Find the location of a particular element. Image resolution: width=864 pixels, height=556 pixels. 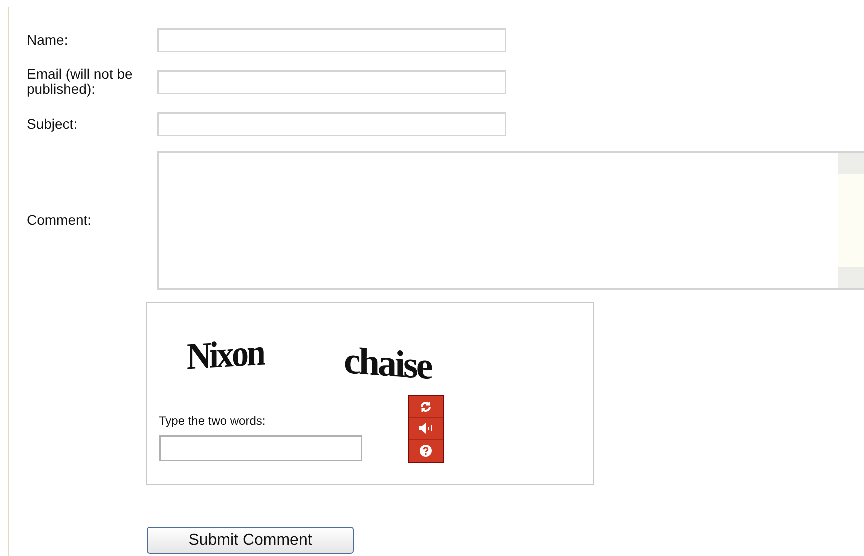

field-label: Name: is located at coordinates (48, 40).